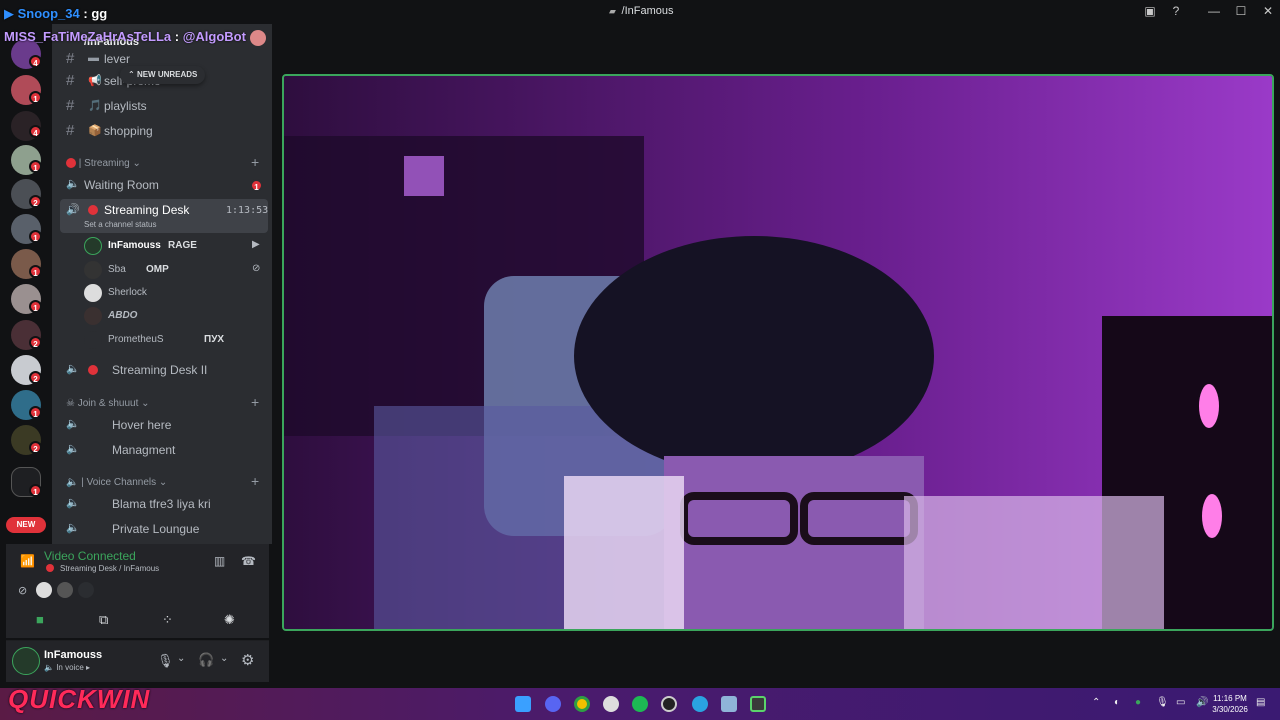 This screenshot has height=720, width=1280. I want to click on voice-channel-item: 🔈 Blama tfre3 liya kri, so click(162, 504).